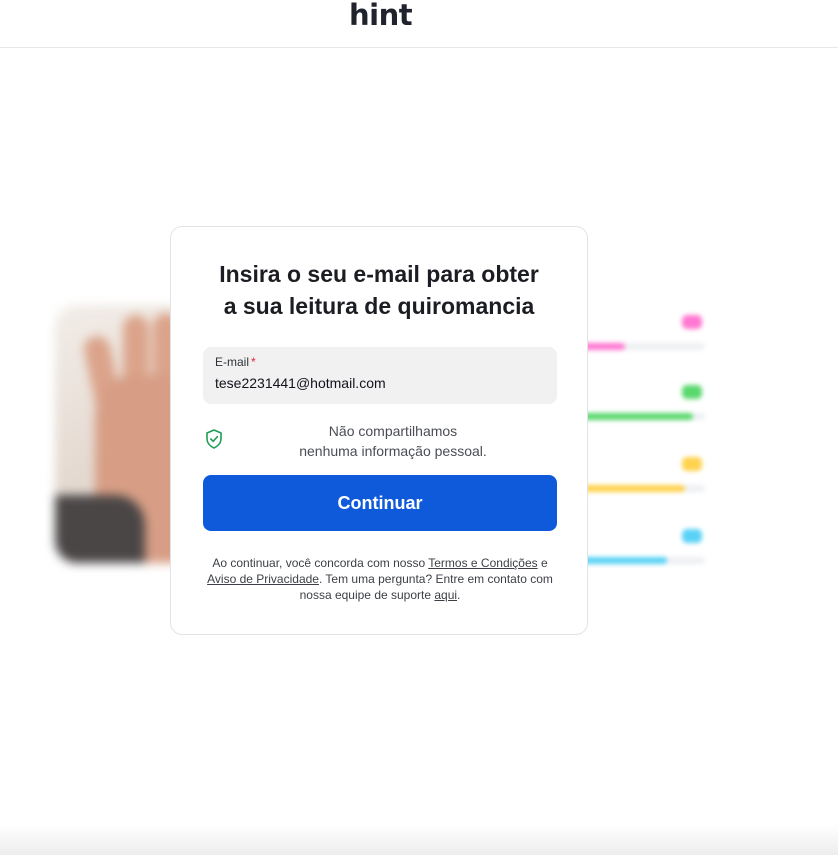  What do you see at coordinates (214, 439) in the screenshot?
I see `shield-check-icon` at bounding box center [214, 439].